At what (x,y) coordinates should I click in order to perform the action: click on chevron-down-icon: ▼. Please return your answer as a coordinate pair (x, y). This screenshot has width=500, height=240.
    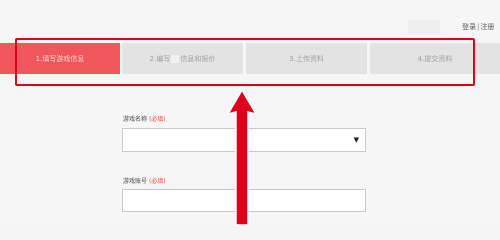
    Looking at the image, I should click on (356, 140).